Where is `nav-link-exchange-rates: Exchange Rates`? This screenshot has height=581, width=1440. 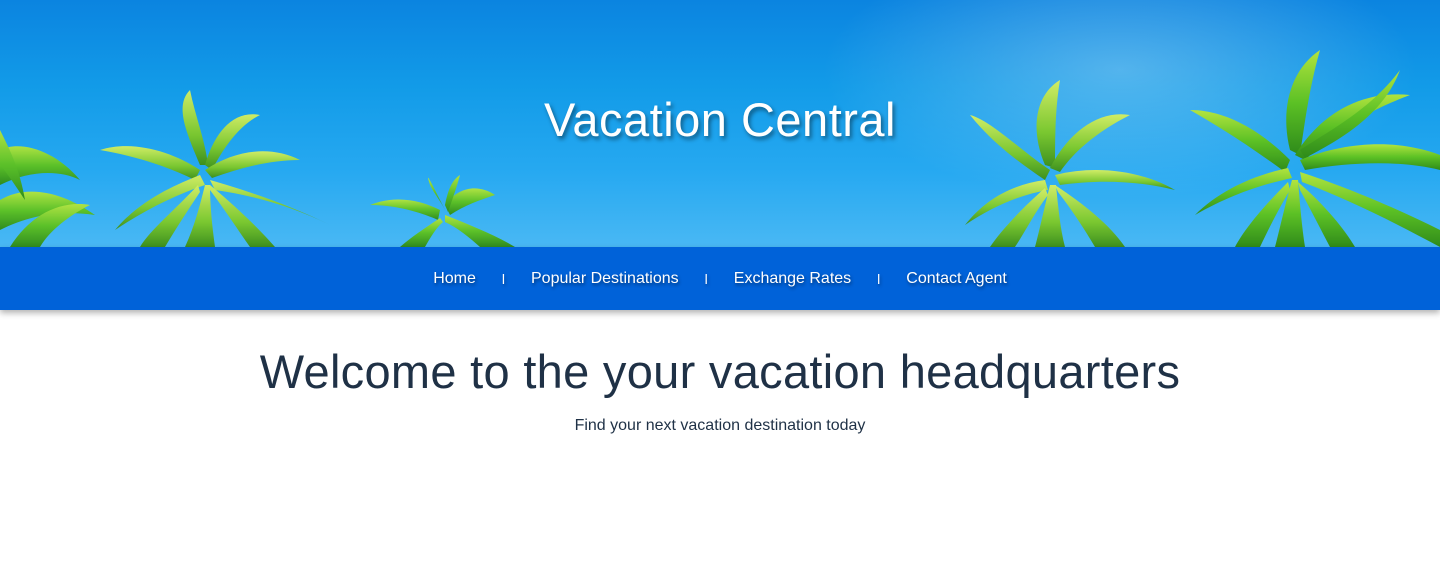
nav-link-exchange-rates: Exchange Rates is located at coordinates (792, 279).